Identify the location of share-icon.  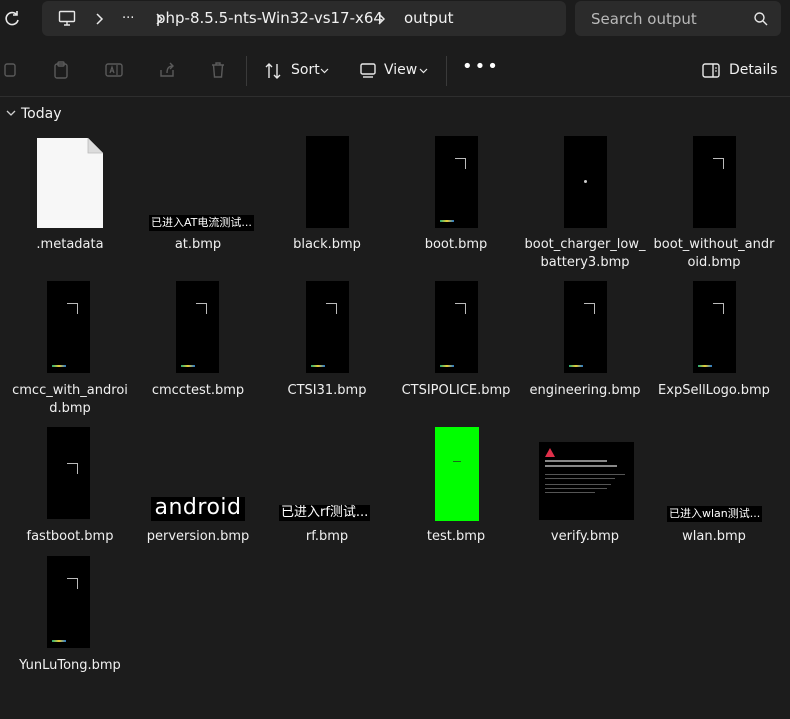
(167, 70).